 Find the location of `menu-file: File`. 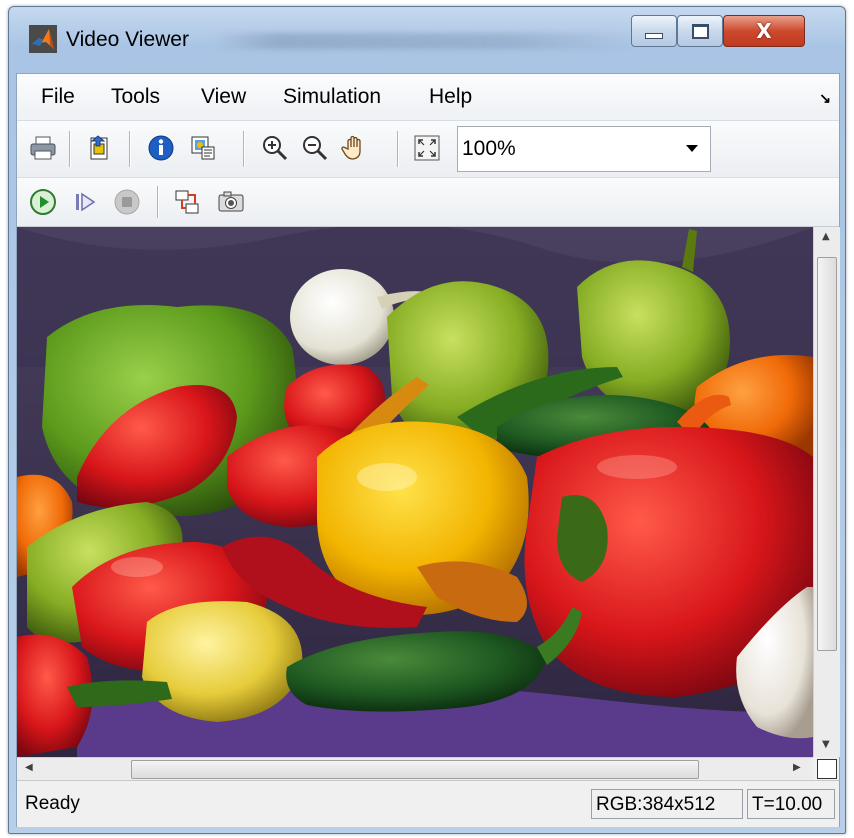

menu-file: File is located at coordinates (58, 97).